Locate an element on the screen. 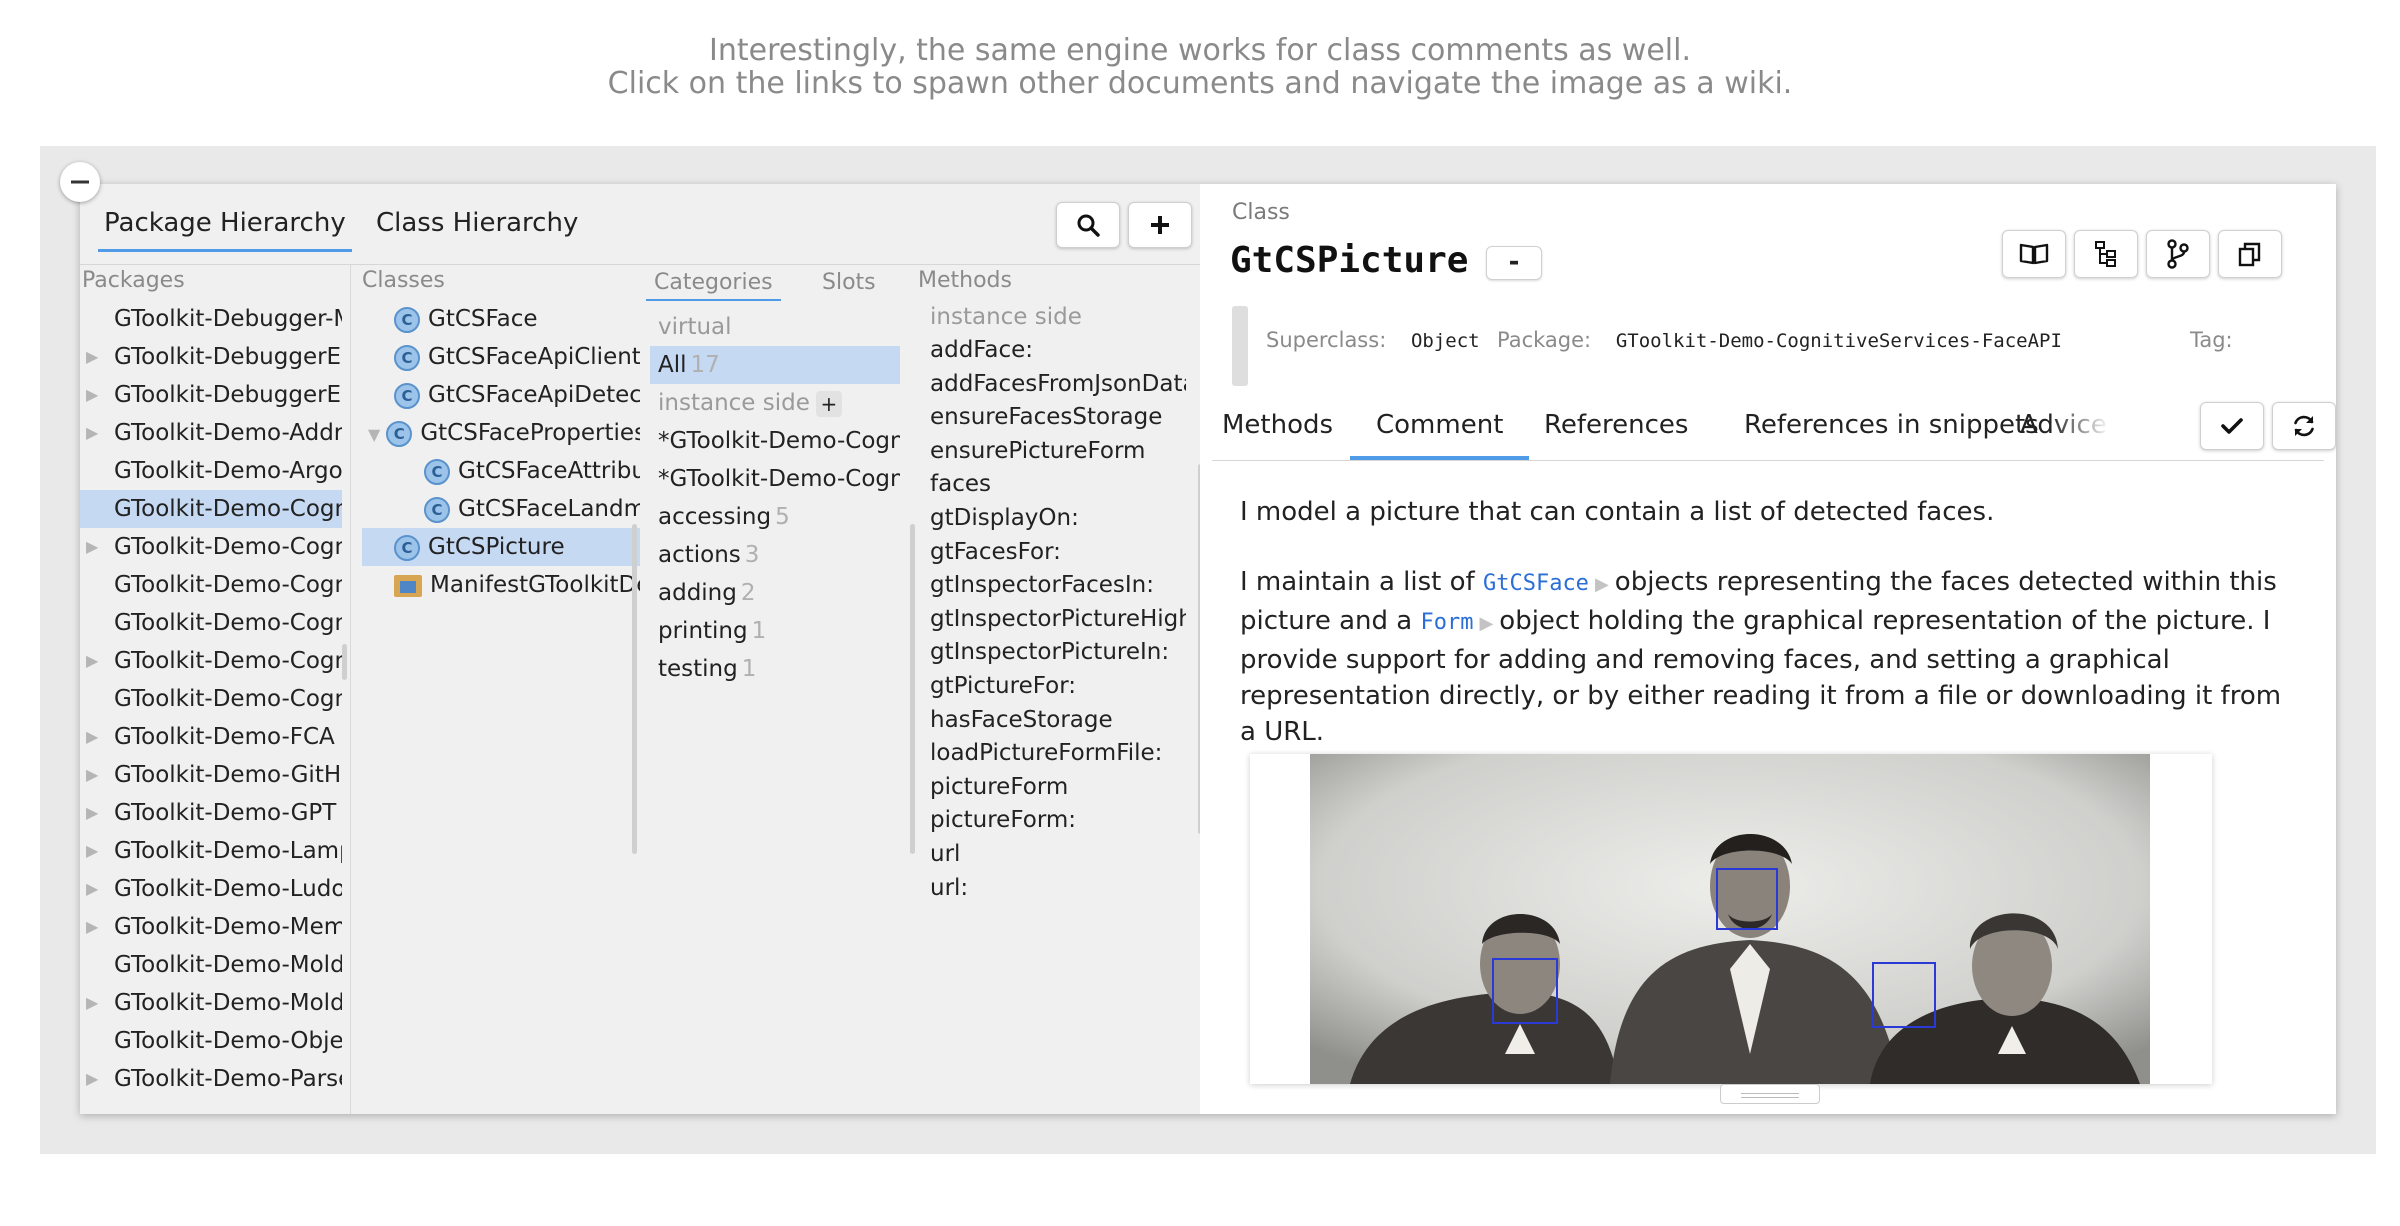  collapse-triangle-icon: ▼ is located at coordinates (374, 434).